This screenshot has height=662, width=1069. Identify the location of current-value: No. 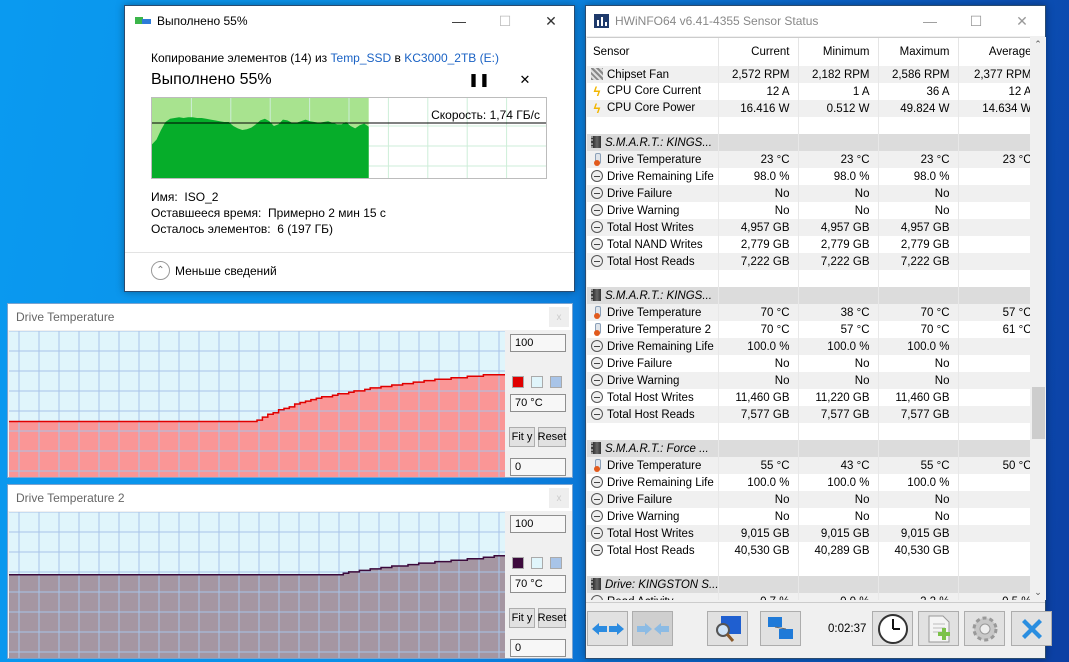
(758, 499).